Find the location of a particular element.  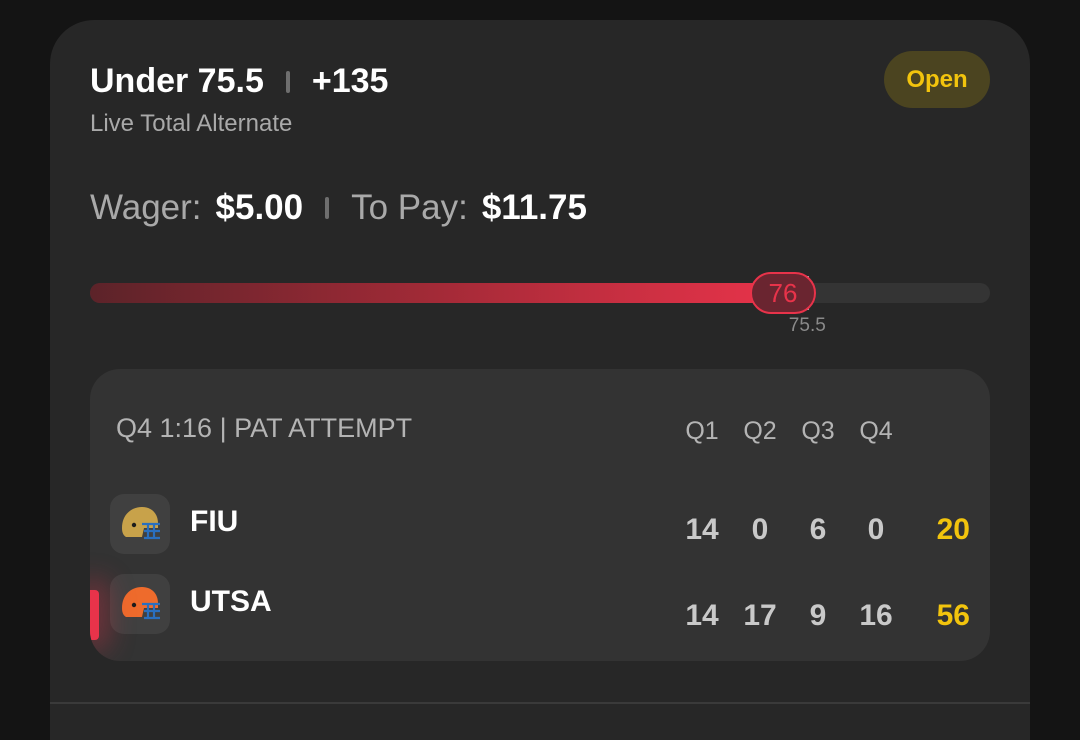

team-logo-fiu is located at coordinates (140, 524).